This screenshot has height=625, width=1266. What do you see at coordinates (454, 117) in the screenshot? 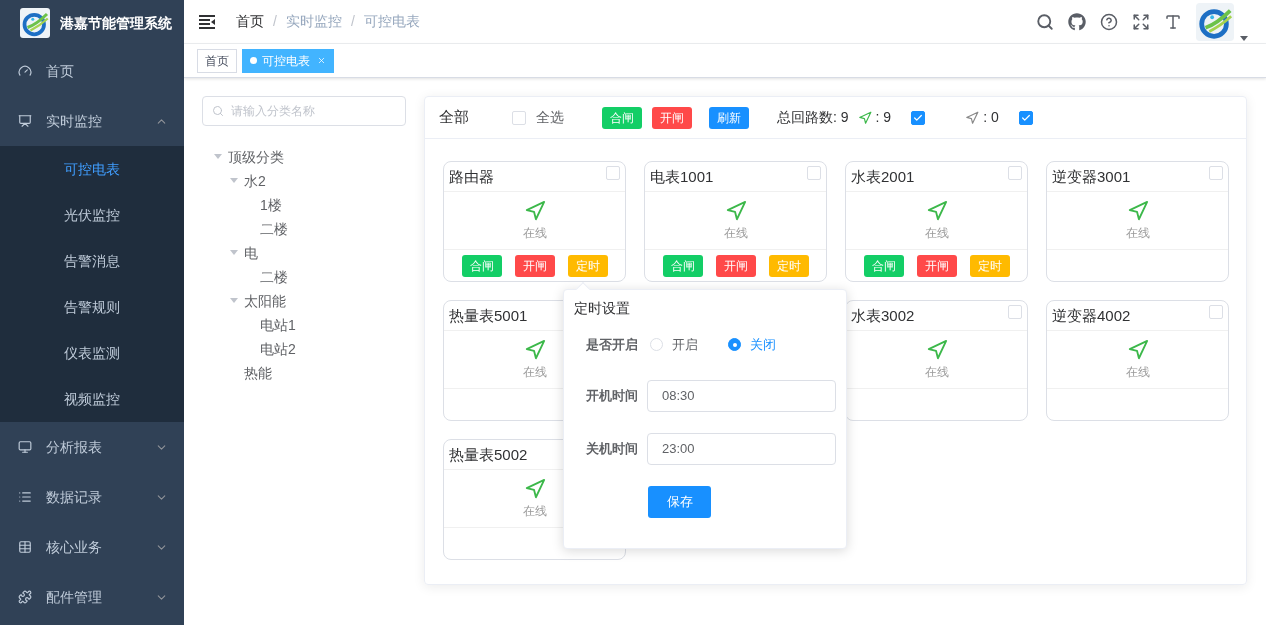
I see `panel-title: 全部` at bounding box center [454, 117].